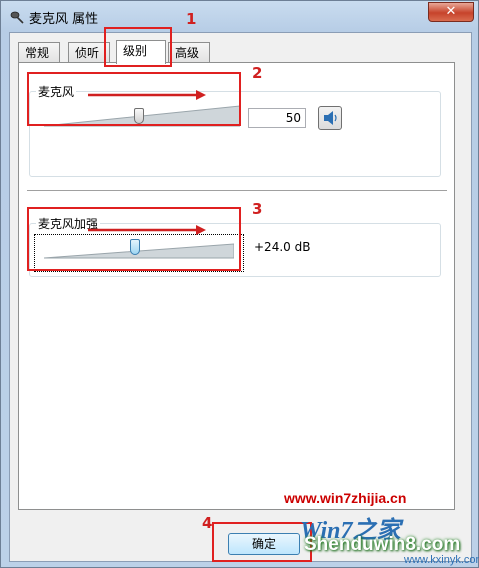 The width and height of the screenshot is (479, 568). I want to click on close-button: ✕, so click(451, 12).